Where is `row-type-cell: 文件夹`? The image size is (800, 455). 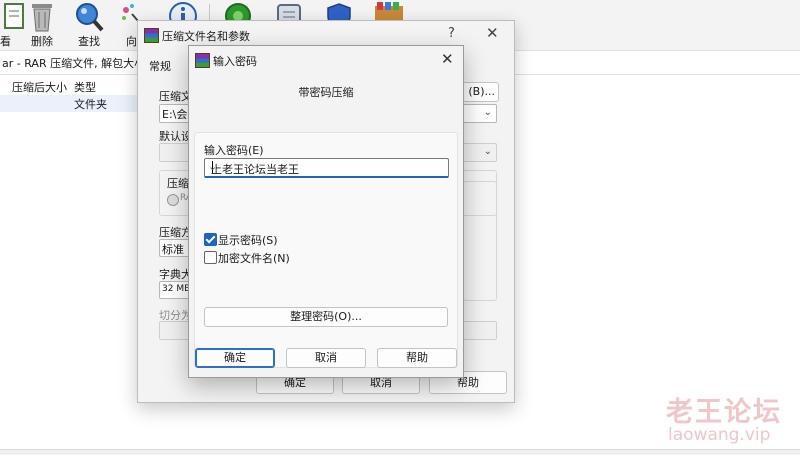
row-type-cell: 文件夹 is located at coordinates (90, 104).